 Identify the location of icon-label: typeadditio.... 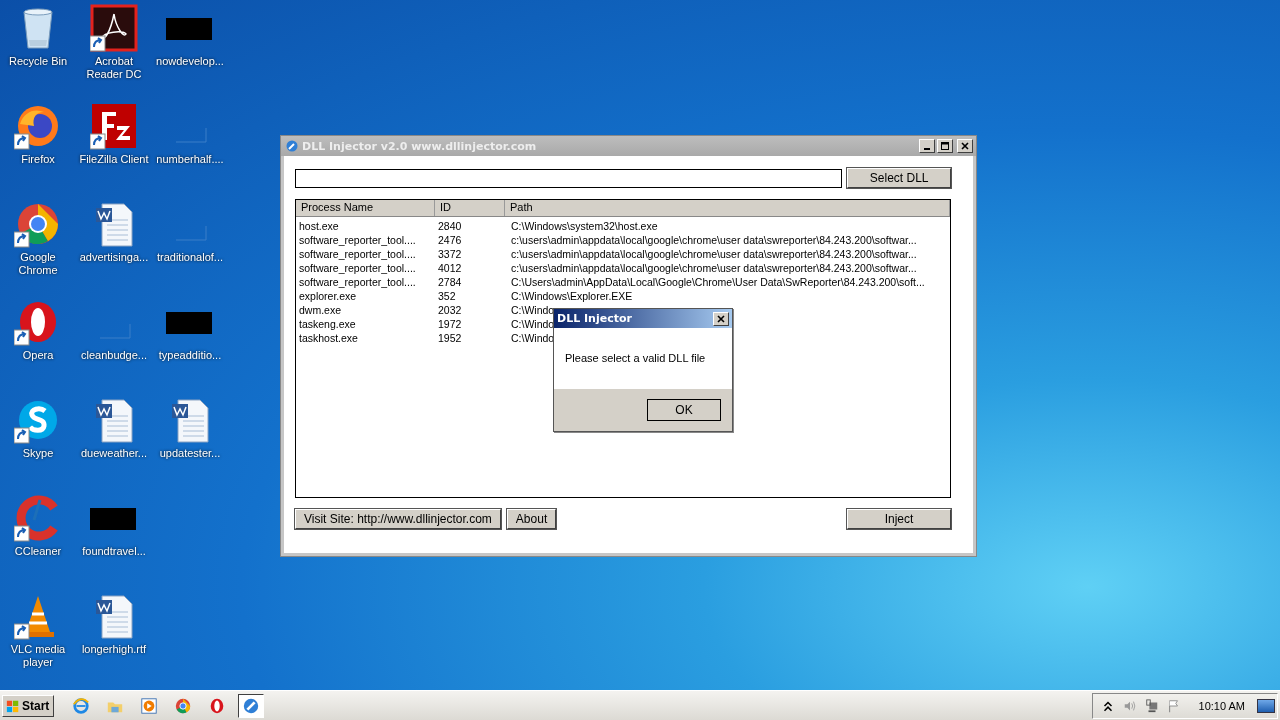
(190, 355).